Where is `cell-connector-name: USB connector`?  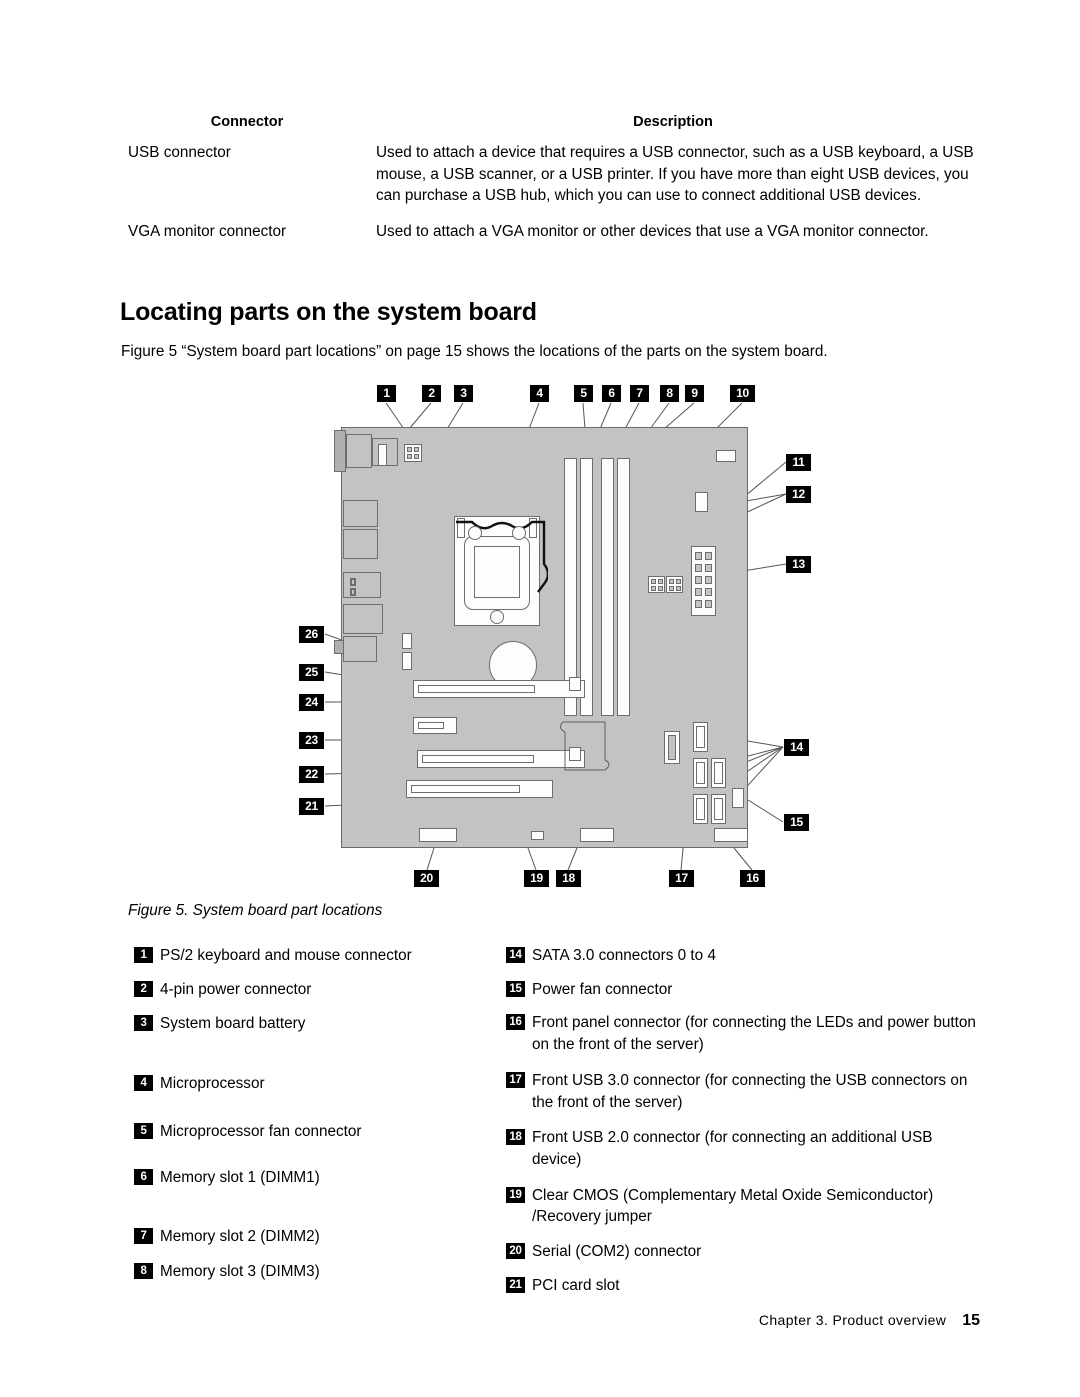
cell-connector-name: USB connector is located at coordinates (179, 152).